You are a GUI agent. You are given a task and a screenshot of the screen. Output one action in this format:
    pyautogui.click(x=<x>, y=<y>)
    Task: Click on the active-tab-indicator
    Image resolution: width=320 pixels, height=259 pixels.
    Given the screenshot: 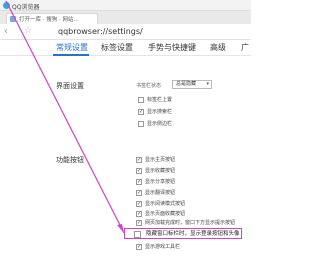 What is the action you would take?
    pyautogui.click(x=71, y=55)
    